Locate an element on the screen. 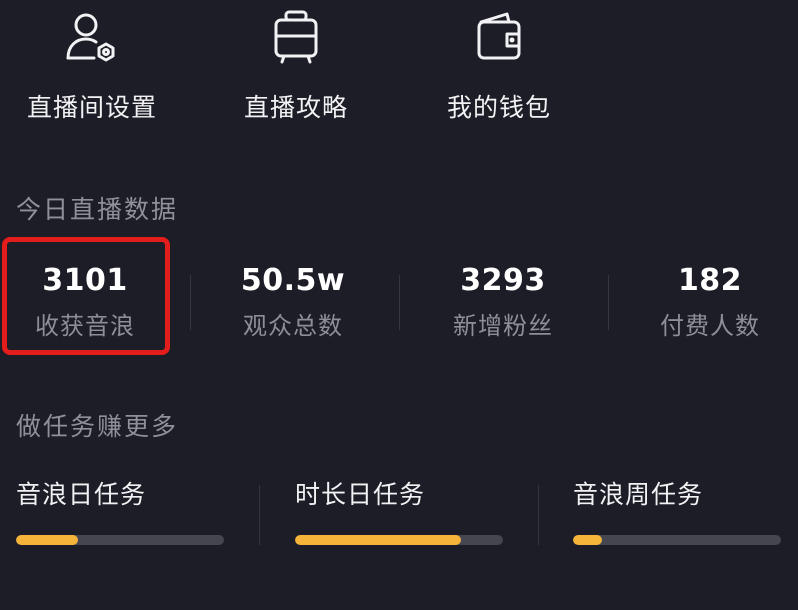  stat-value: 182 is located at coordinates (710, 280).